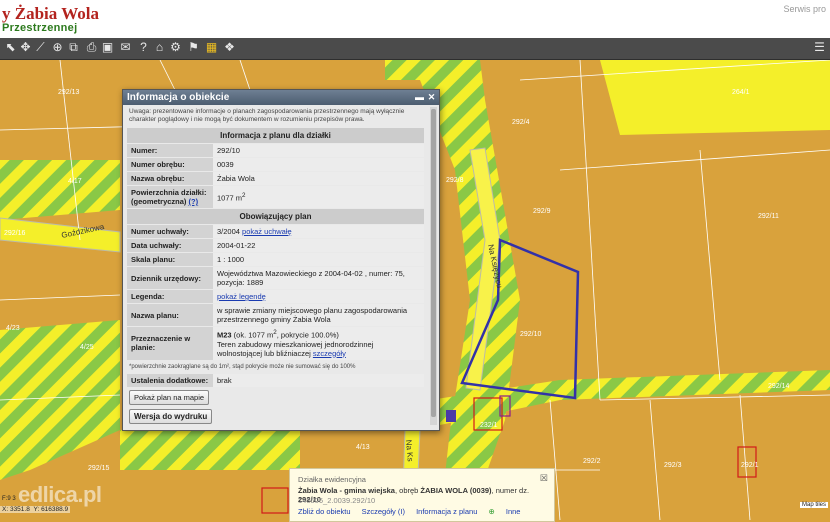 This screenshot has width=830, height=522. I want to click on info-icon: ❖, so click(229, 47).